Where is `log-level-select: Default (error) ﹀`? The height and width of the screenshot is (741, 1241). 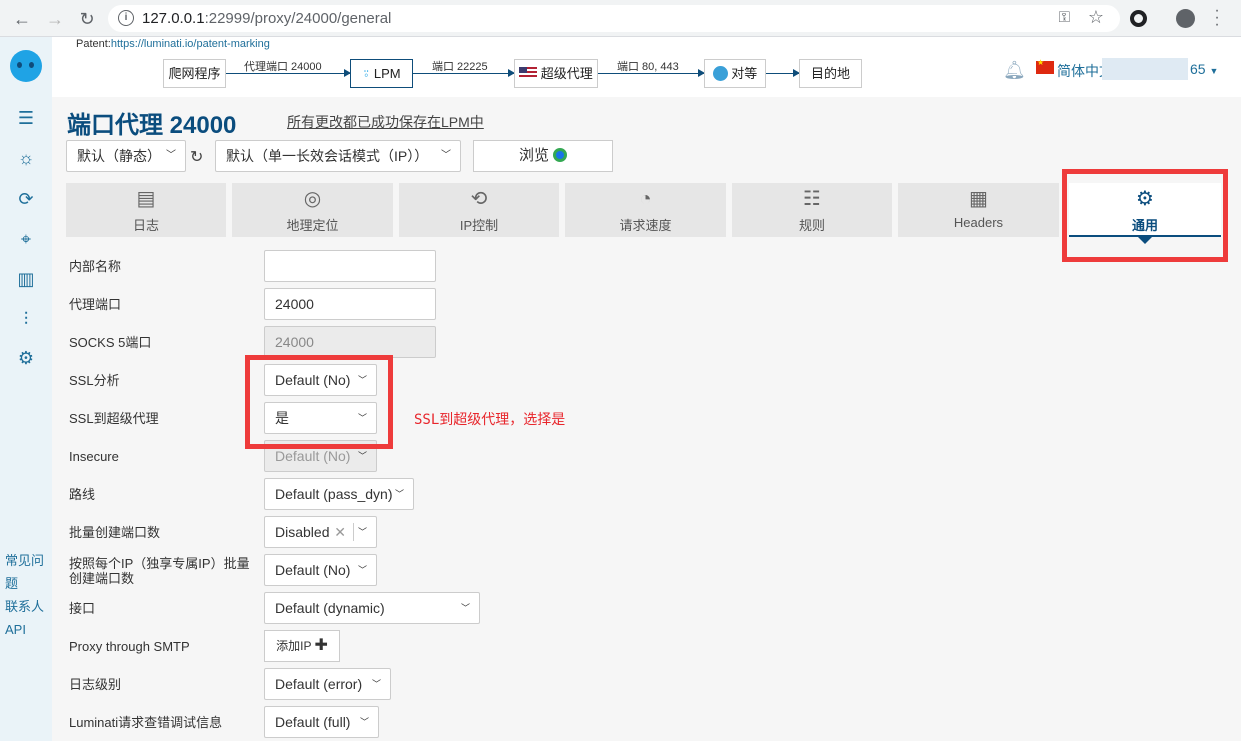 log-level-select: Default (error) ﹀ is located at coordinates (327, 684).